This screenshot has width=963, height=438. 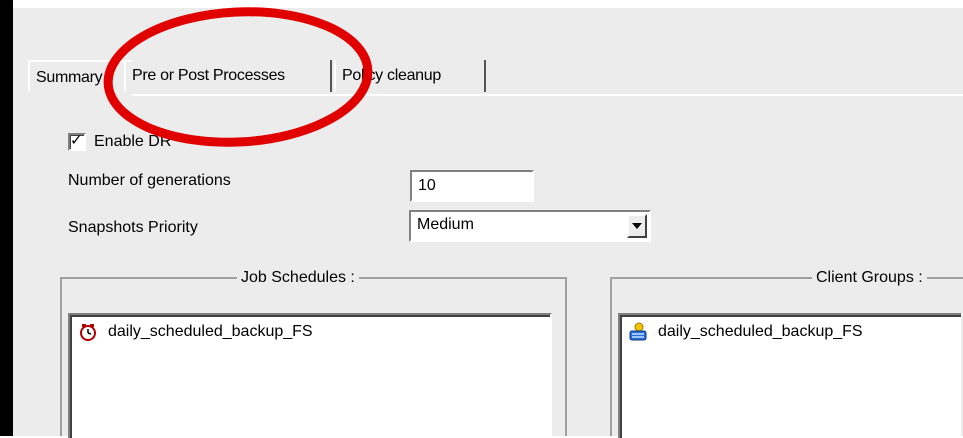 What do you see at coordinates (760, 331) in the screenshot?
I see `client-group-name: daily_scheduled_backup_FS` at bounding box center [760, 331].